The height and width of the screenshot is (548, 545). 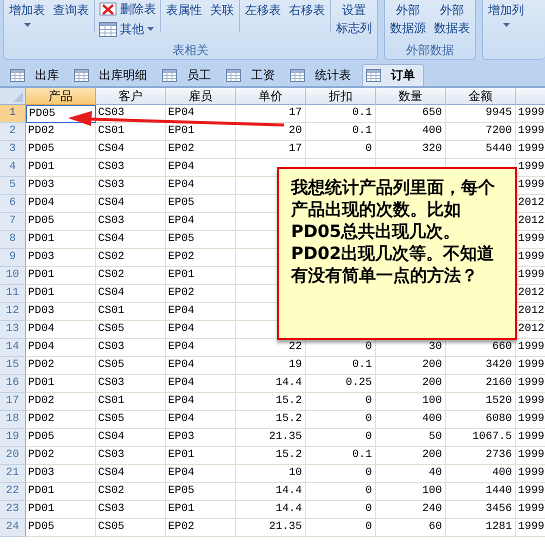 What do you see at coordinates (411, 528) in the screenshot?
I see `table-cell: 60` at bounding box center [411, 528].